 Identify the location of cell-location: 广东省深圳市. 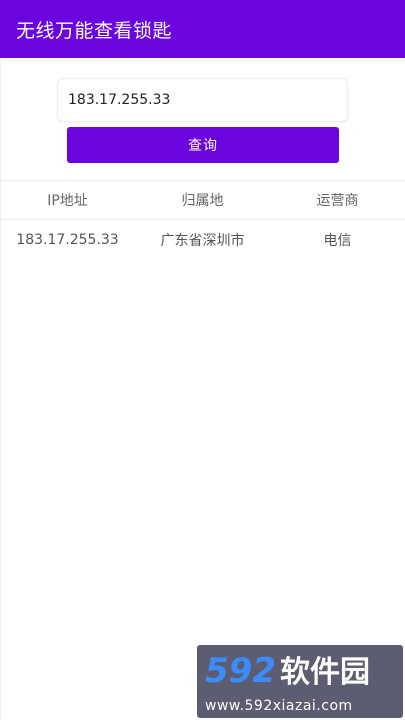
(202, 241).